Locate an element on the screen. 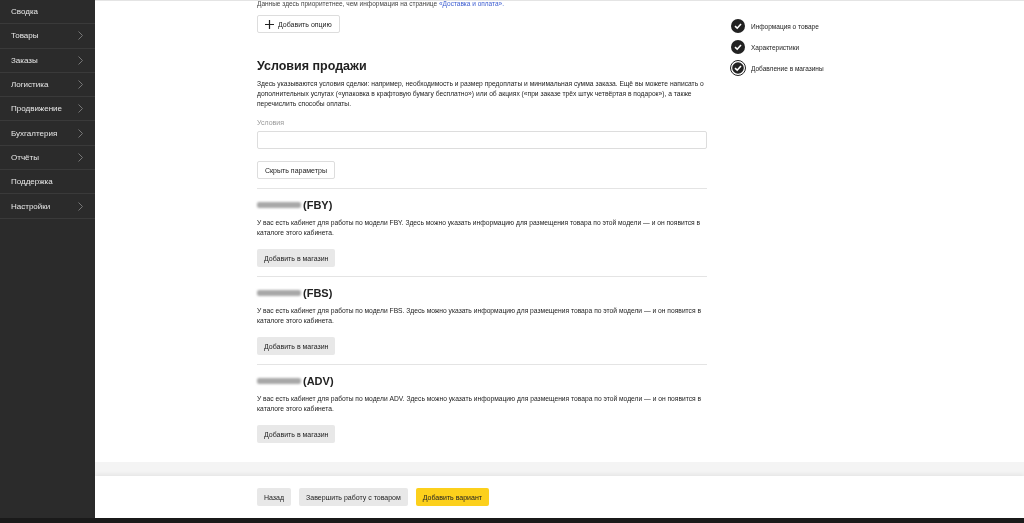  store-model: (ADV) is located at coordinates (318, 381).